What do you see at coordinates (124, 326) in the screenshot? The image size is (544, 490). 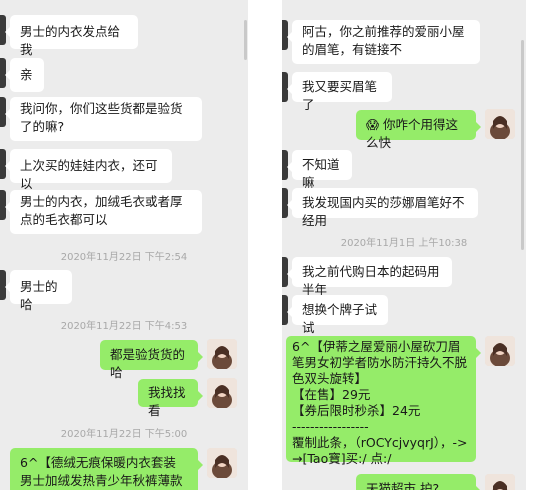 I see `timestamp: 2020年11月22日 下午4:53` at bounding box center [124, 326].